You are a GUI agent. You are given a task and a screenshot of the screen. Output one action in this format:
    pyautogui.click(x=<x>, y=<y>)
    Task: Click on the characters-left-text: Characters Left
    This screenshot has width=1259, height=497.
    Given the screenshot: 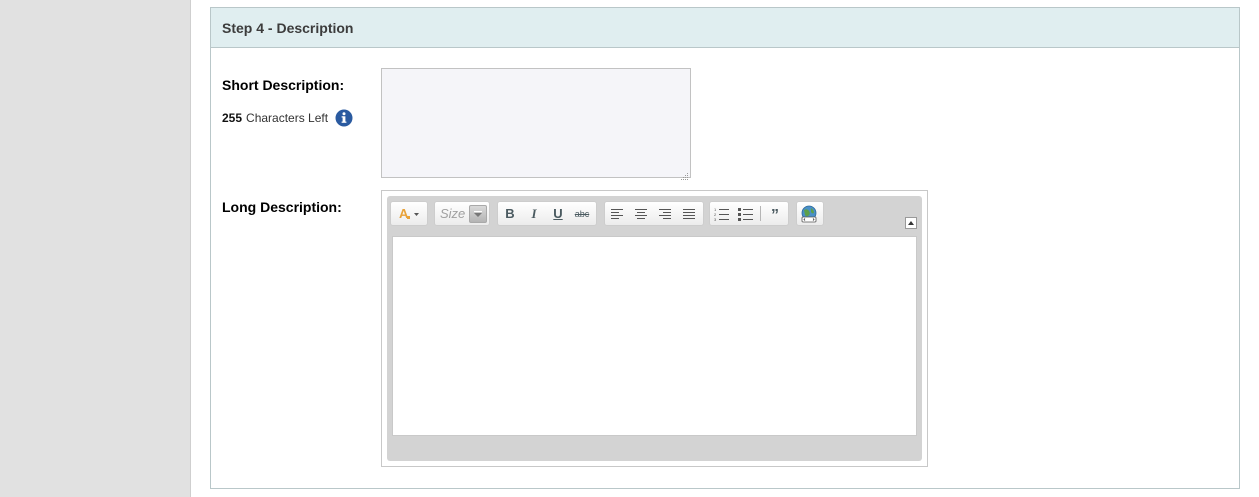 What is the action you would take?
    pyautogui.click(x=287, y=118)
    